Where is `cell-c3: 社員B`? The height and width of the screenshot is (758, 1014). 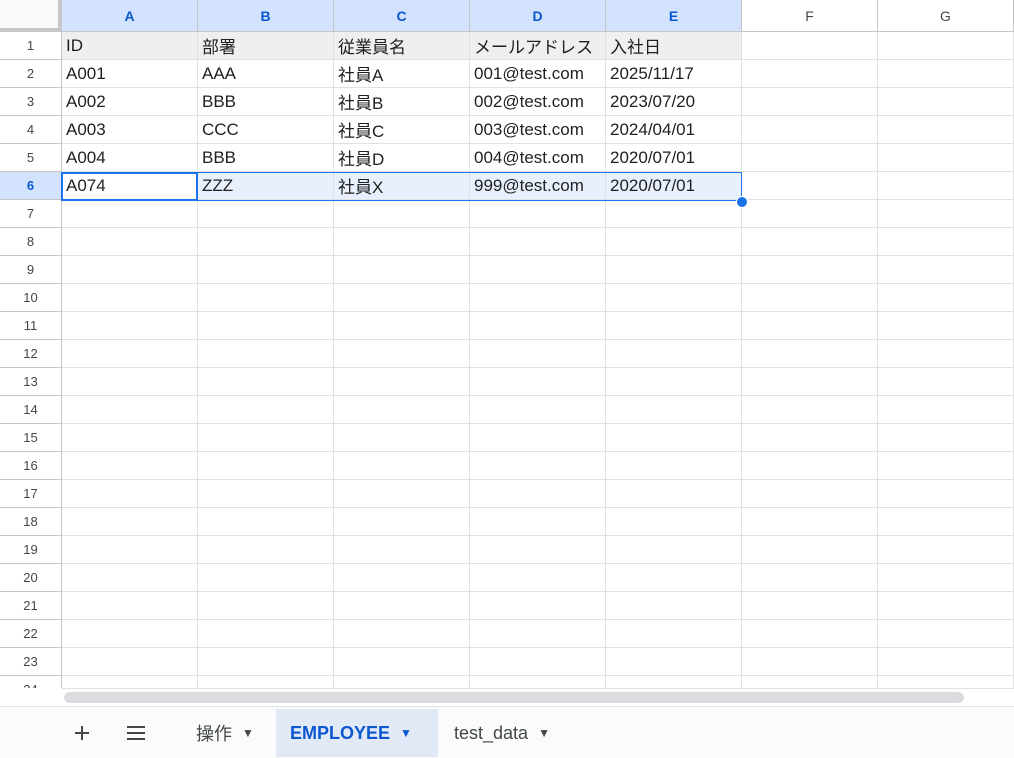
cell-c3: 社員B is located at coordinates (402, 102).